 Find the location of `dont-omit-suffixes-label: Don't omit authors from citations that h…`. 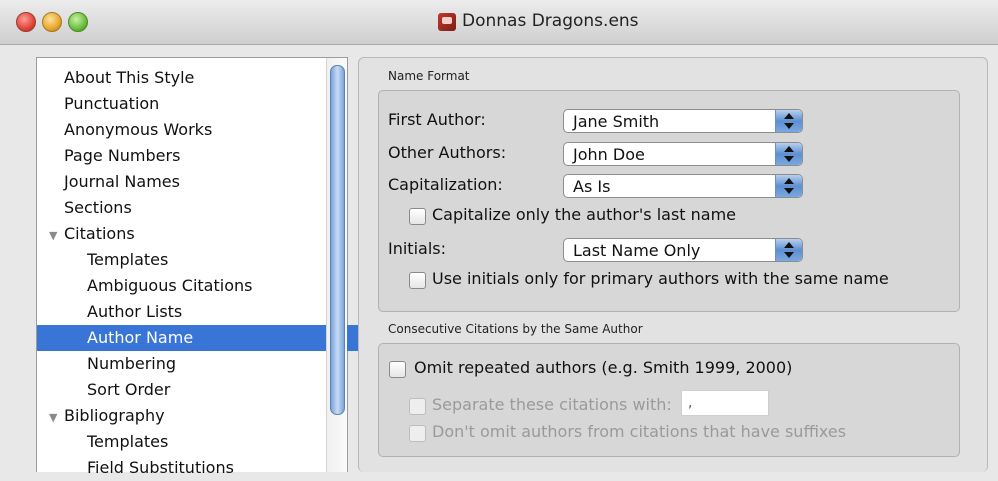

dont-omit-suffixes-label: Don't omit authors from citations that h… is located at coordinates (639, 431).